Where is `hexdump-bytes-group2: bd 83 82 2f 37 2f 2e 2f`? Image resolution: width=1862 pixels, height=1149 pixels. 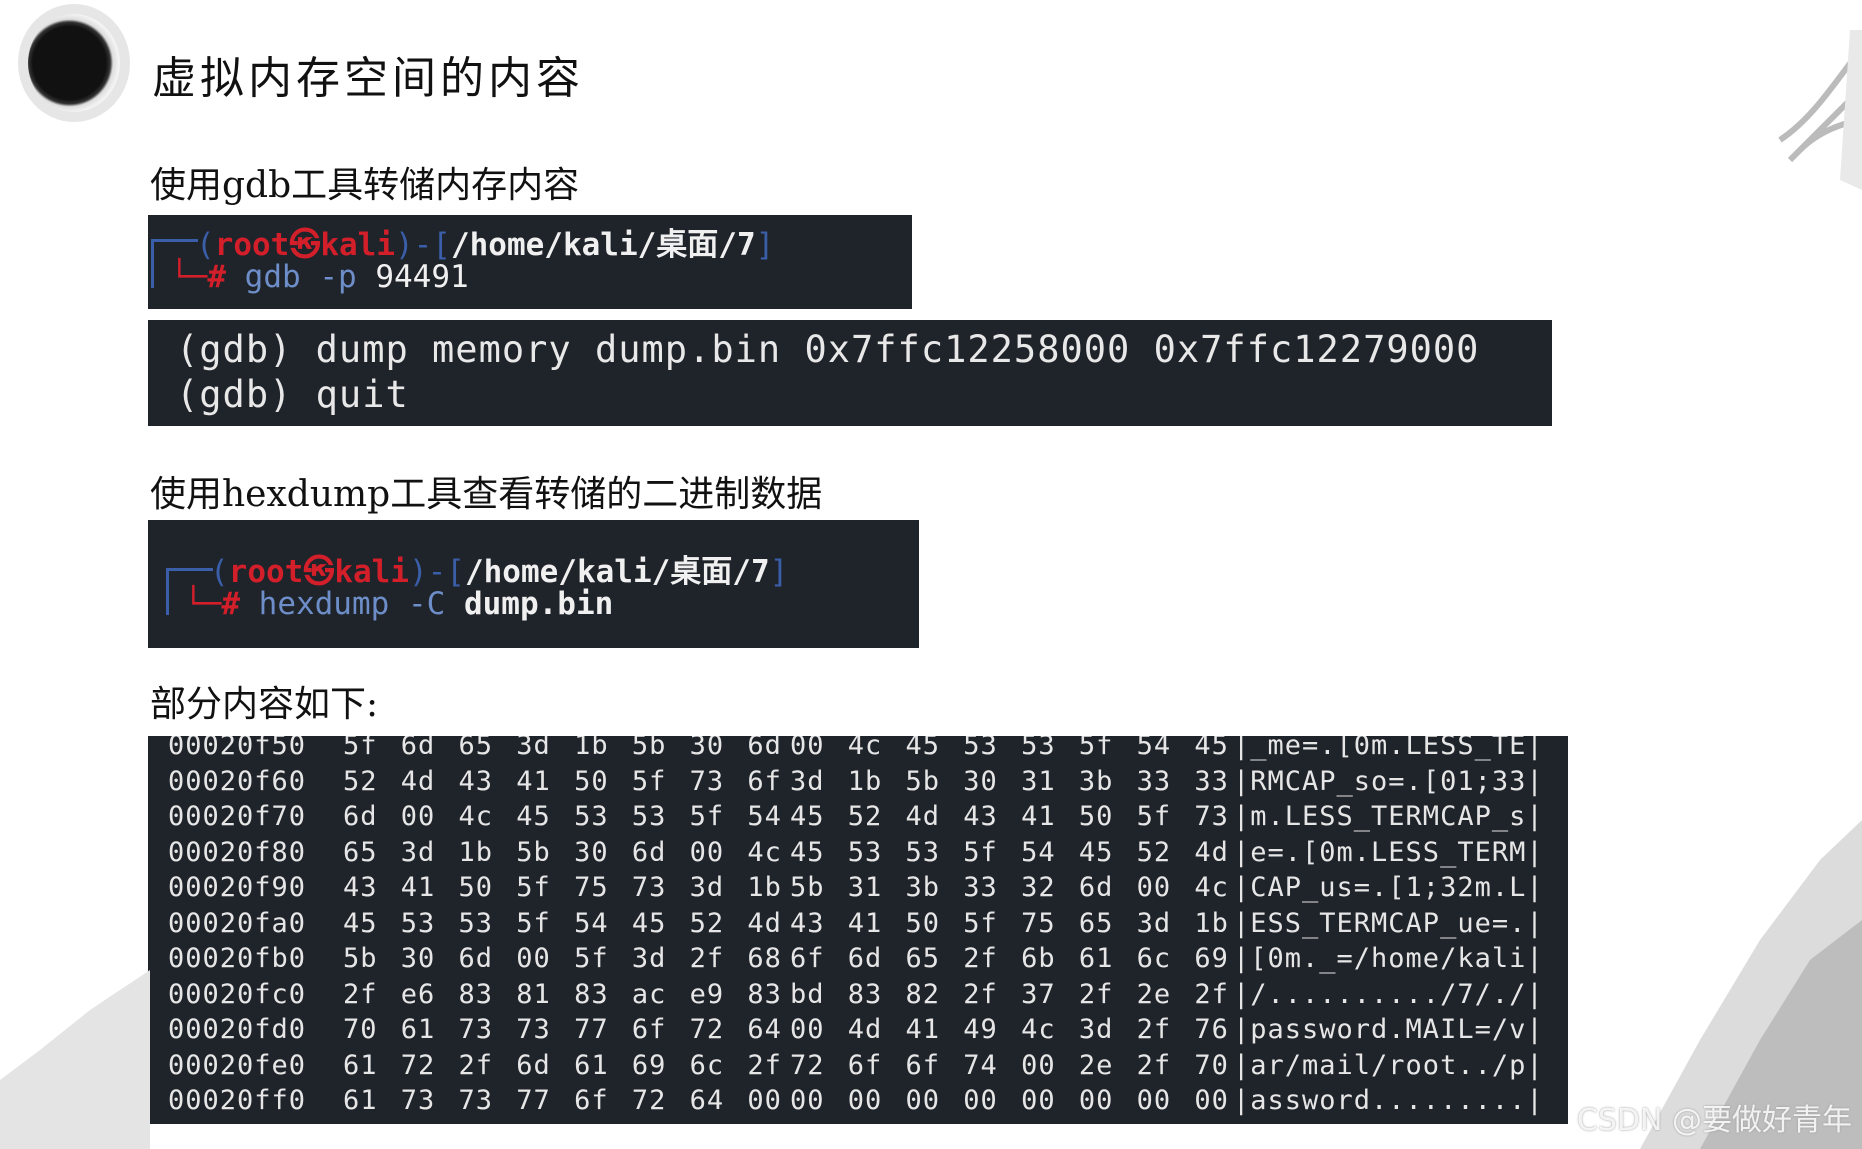 hexdump-bytes-group2: bd 83 82 2f 37 2f 2e 2f is located at coordinates (1009, 994).